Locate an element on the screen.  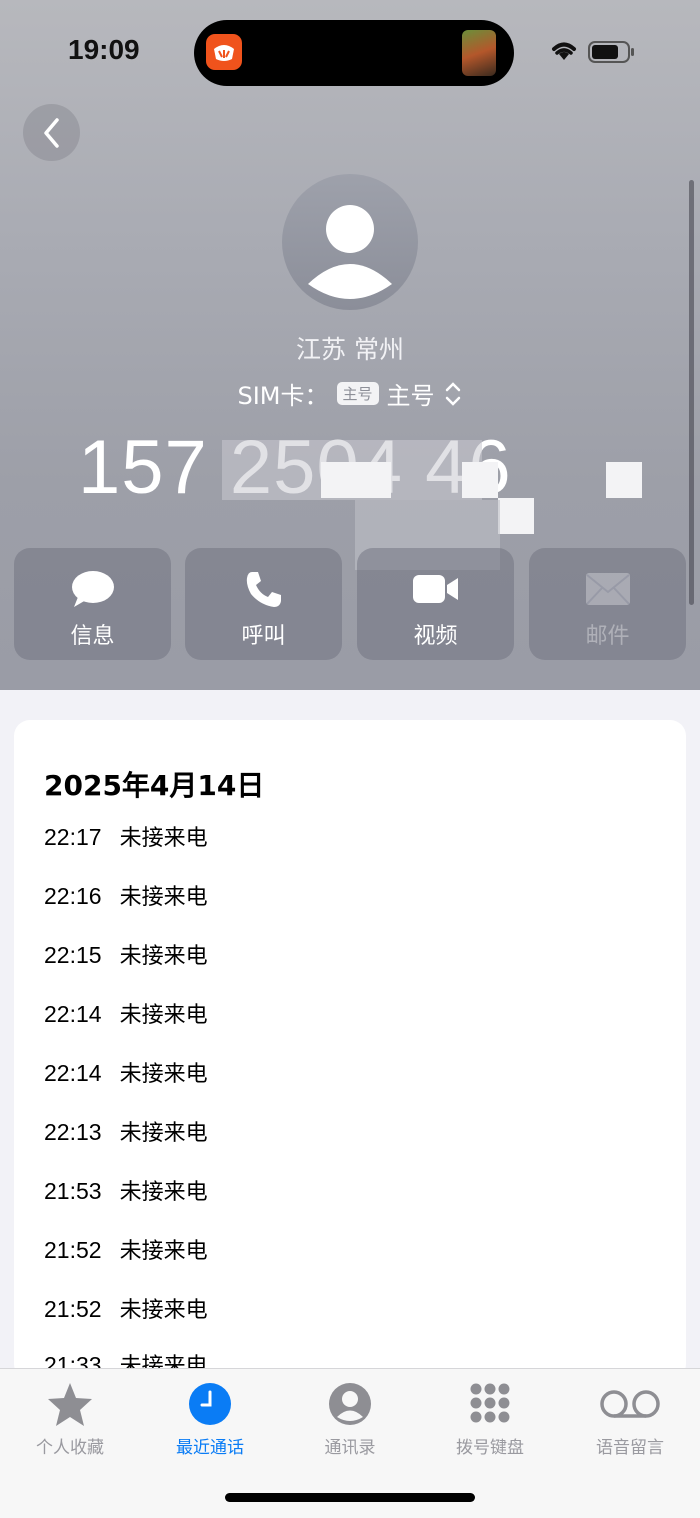
video-button: 视频 is located at coordinates (435, 604).